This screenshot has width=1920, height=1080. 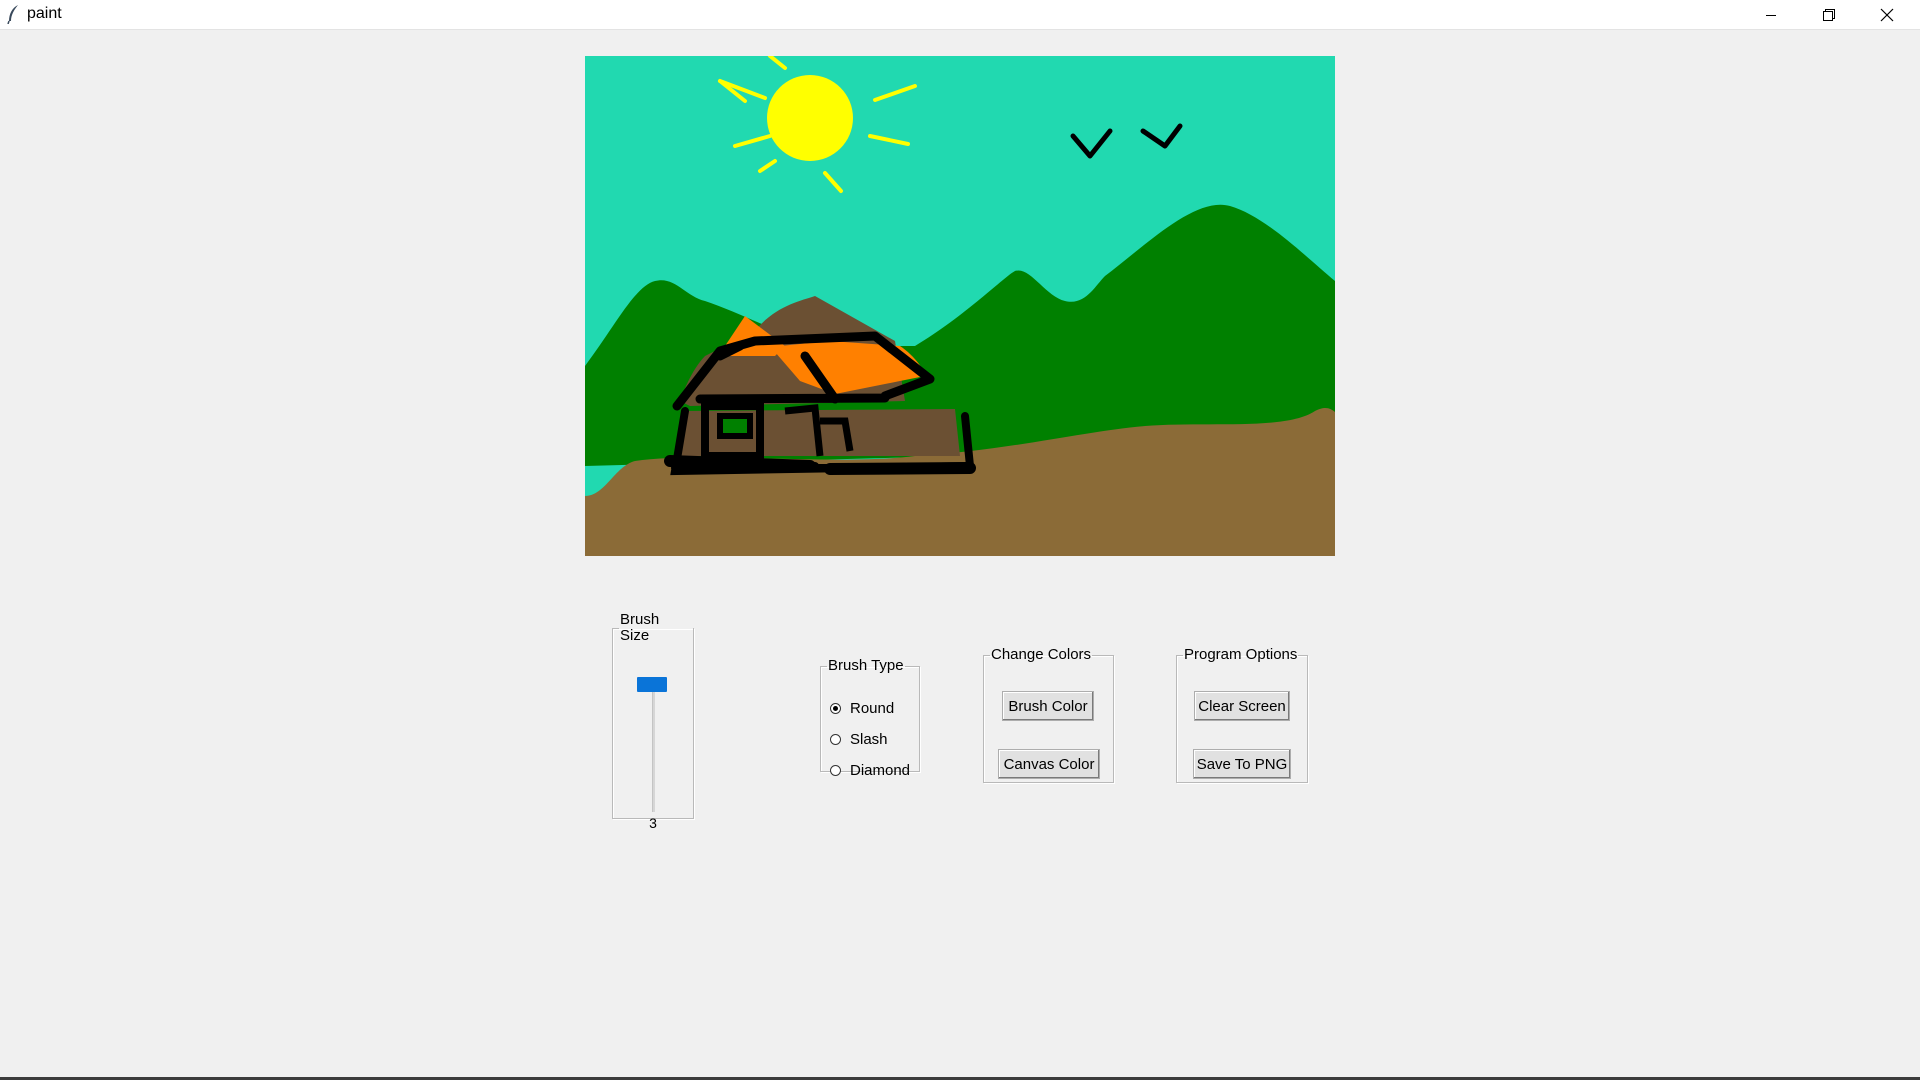 I want to click on brush-size-legend: Brush Size, so click(x=640, y=627).